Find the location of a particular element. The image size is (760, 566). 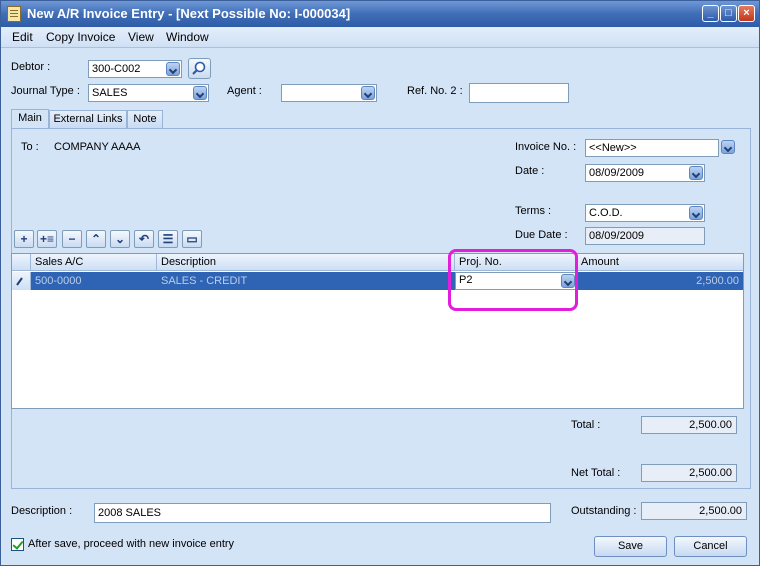

journal-type-select: SALES is located at coordinates (148, 93).